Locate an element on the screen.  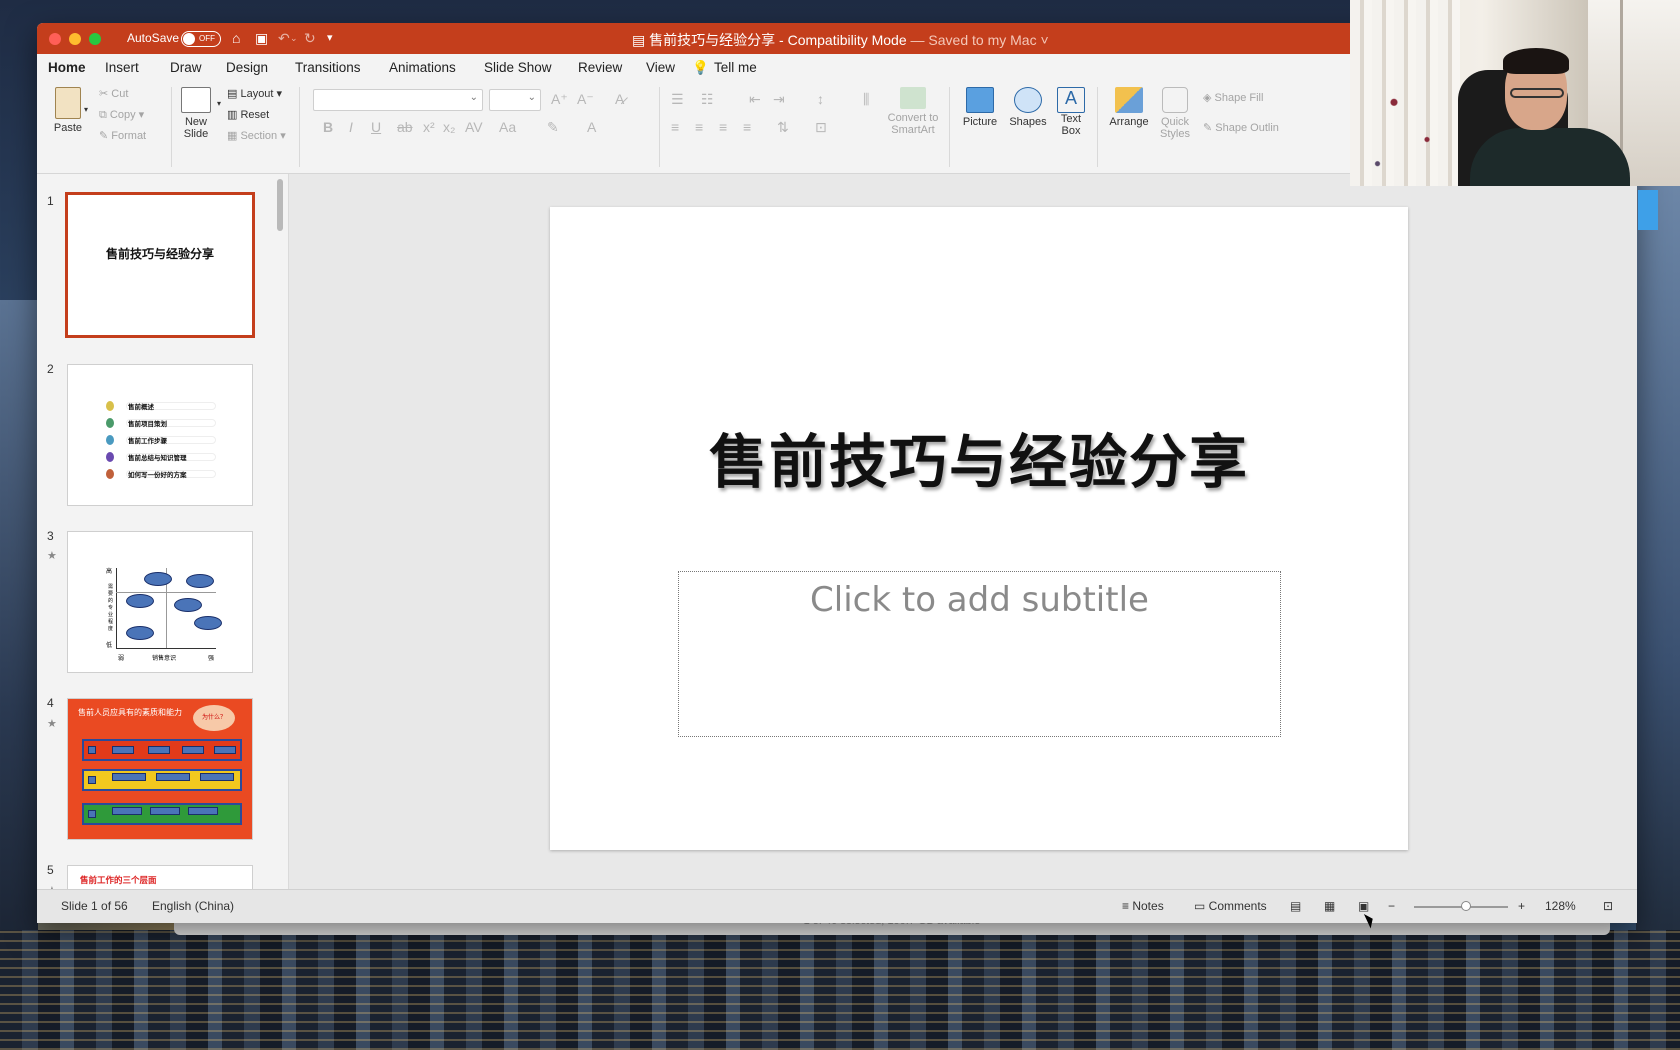
thumbnail-title: 售前工作的三个层面 is located at coordinates (118, 881).